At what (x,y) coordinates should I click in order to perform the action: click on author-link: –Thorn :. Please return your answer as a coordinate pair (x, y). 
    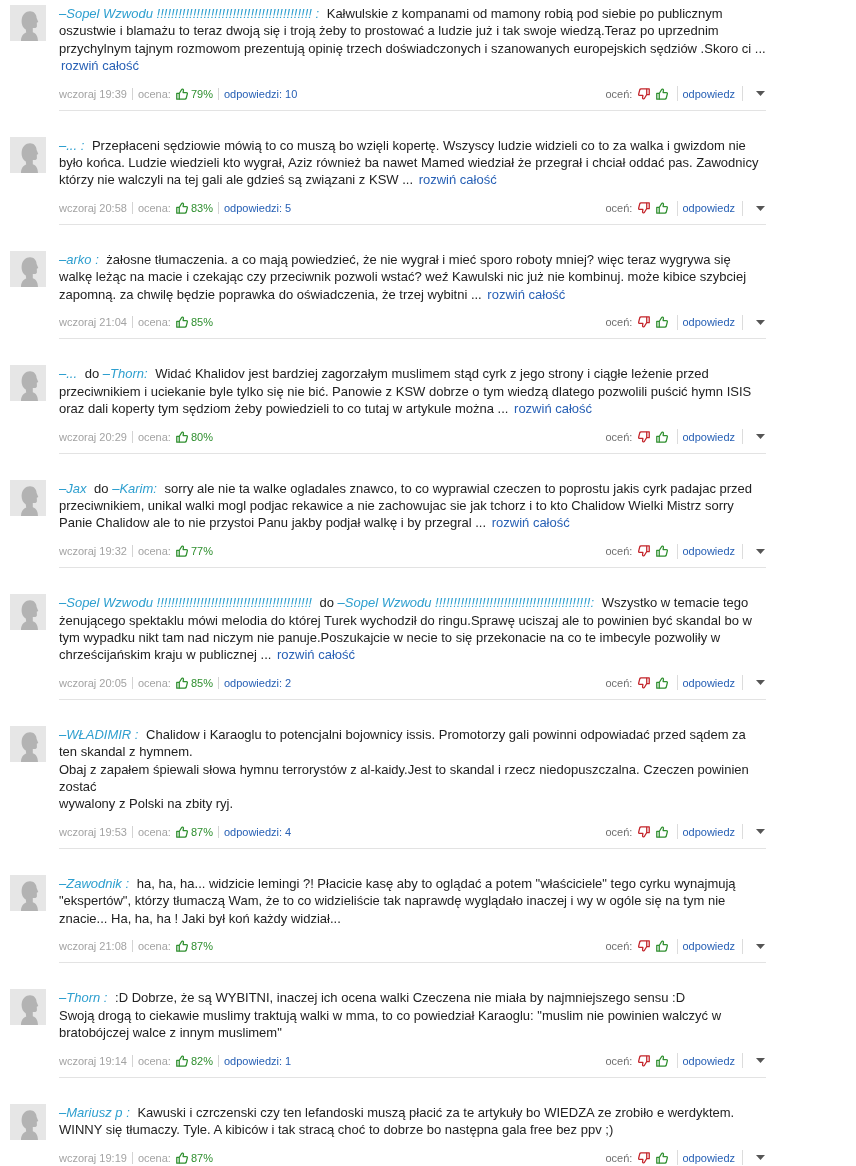
    Looking at the image, I should click on (83, 998).